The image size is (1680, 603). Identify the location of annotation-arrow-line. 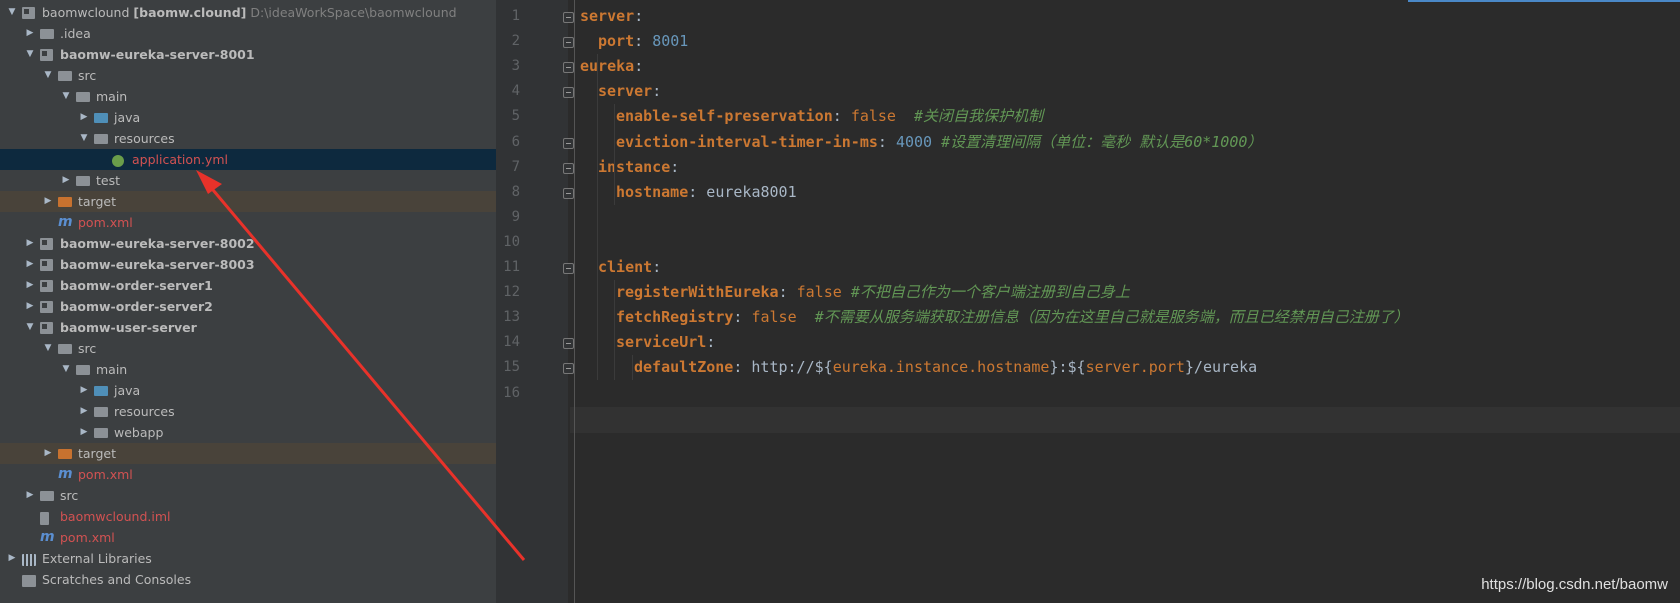
(366, 372).